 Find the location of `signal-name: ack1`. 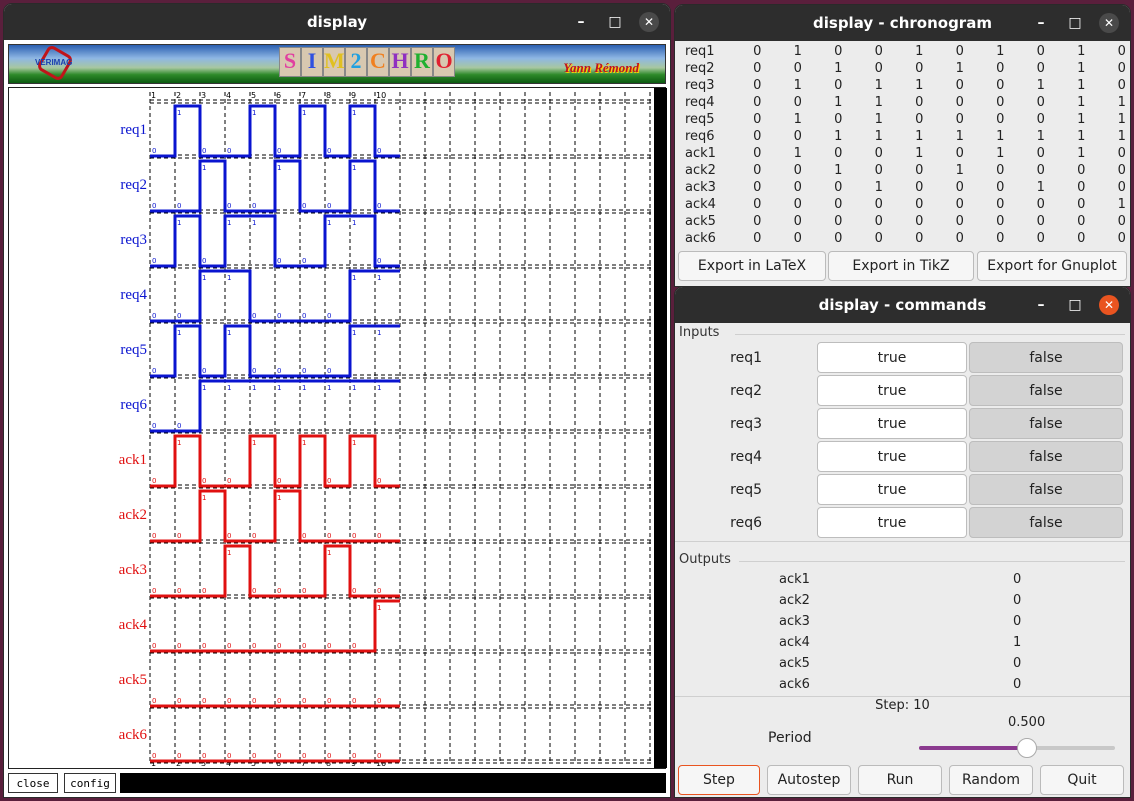

signal-name: ack1 is located at coordinates (700, 153).